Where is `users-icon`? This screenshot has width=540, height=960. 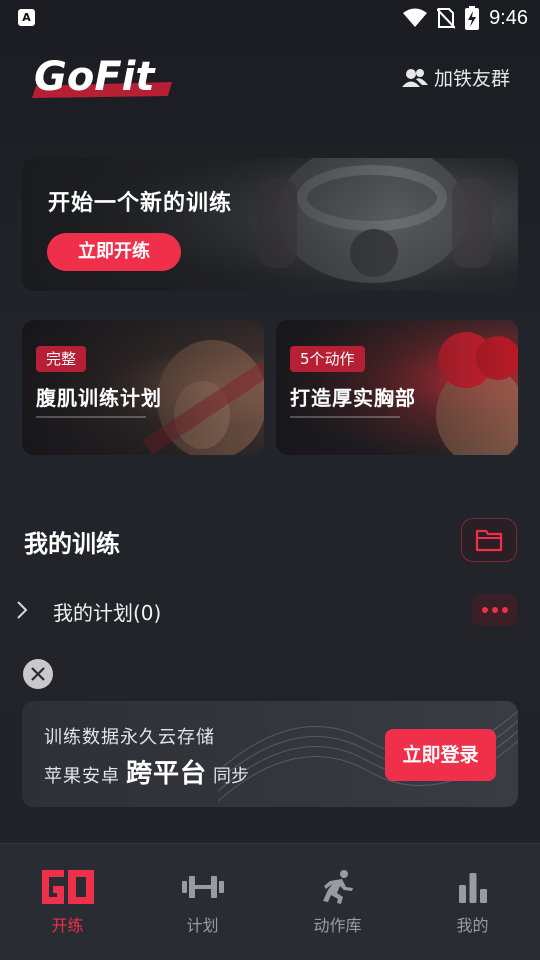 users-icon is located at coordinates (414, 77).